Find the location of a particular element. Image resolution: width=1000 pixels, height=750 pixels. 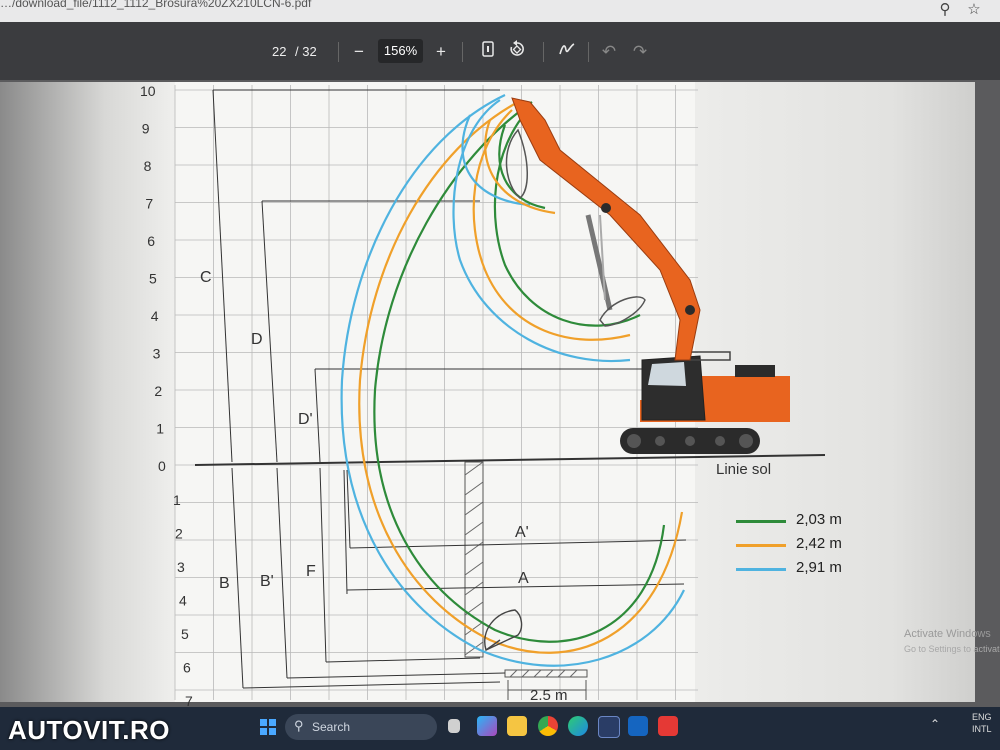

file-explorer-icon is located at coordinates (517, 726).